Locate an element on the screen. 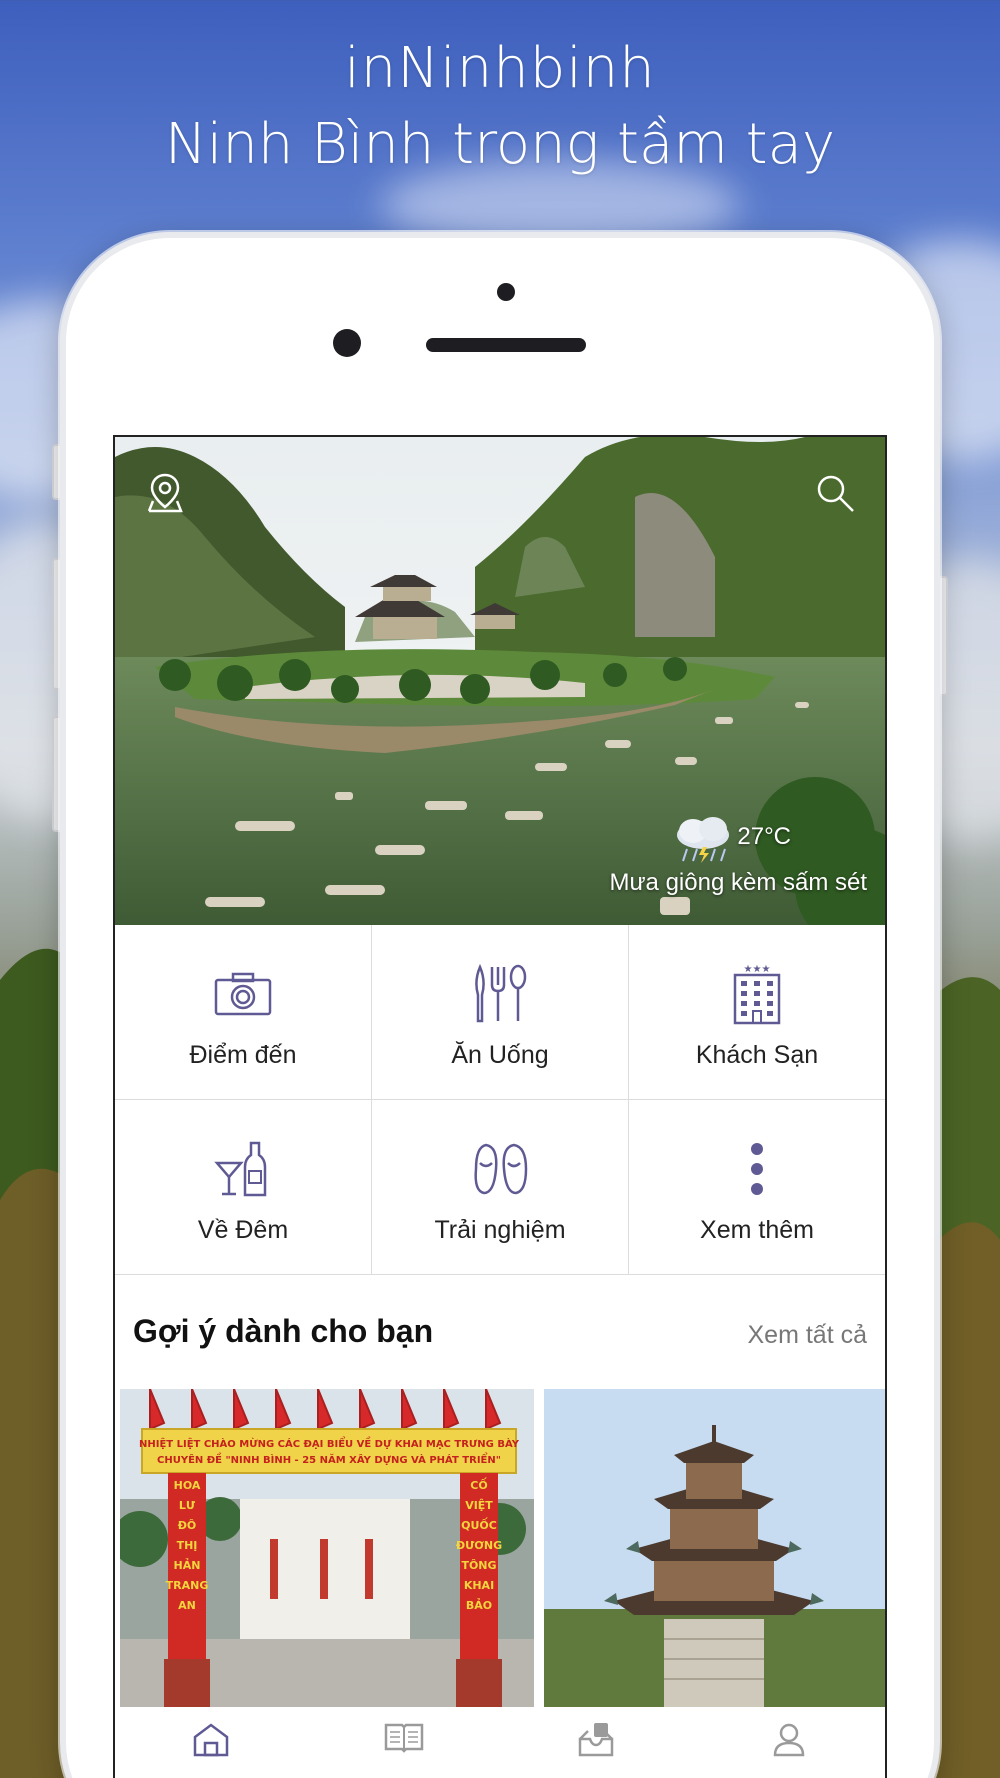 The height and width of the screenshot is (1778, 1000). category-ve-dem: Về Đêm is located at coordinates (243, 1187).